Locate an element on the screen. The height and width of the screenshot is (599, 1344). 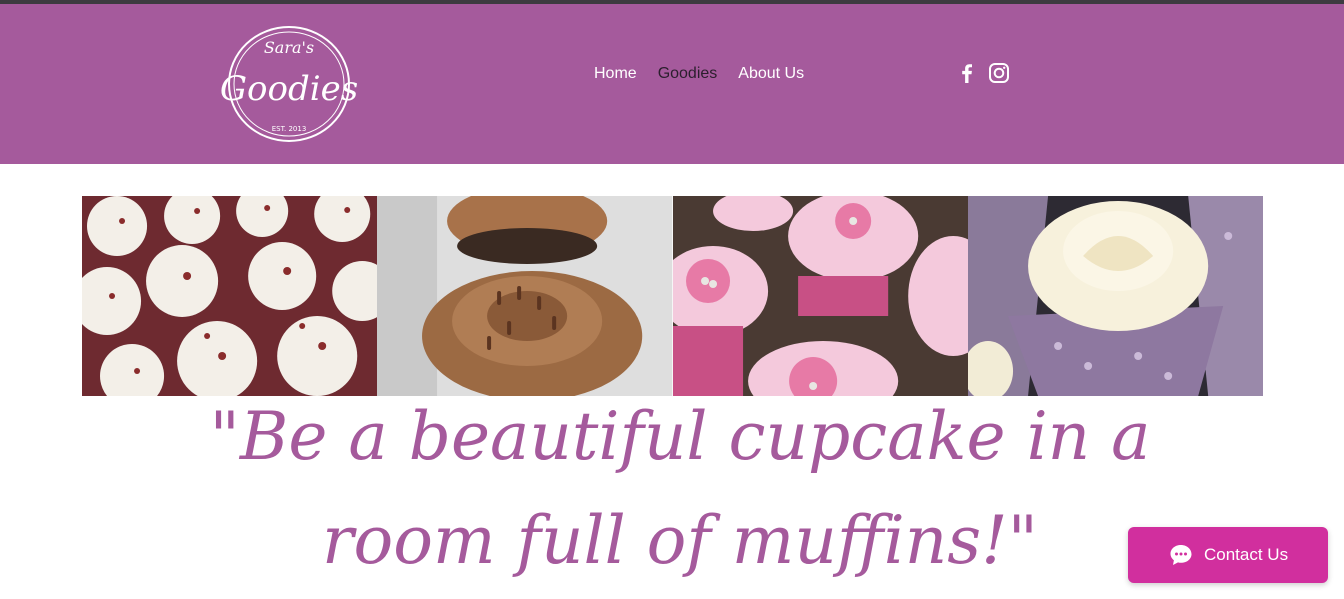
logo-bottom-text: EST. 2013 is located at coordinates (289, 129).